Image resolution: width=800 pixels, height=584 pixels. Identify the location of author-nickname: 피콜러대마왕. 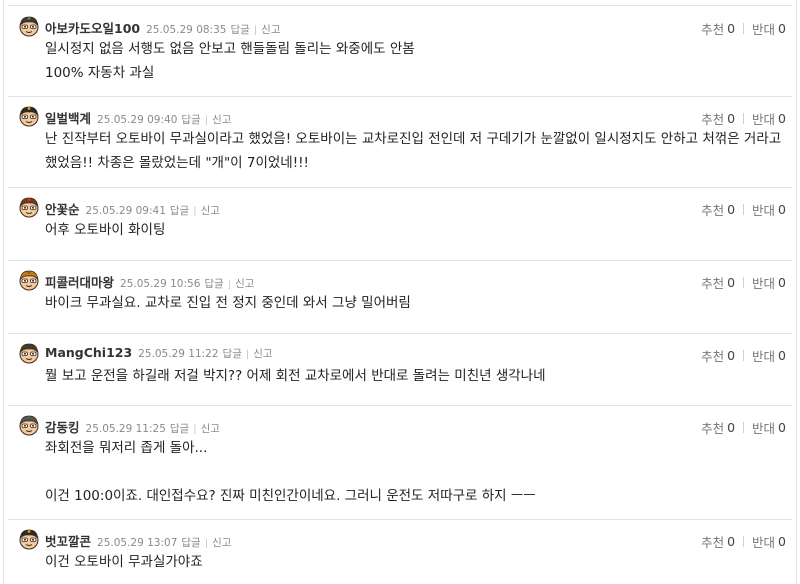
(79, 281).